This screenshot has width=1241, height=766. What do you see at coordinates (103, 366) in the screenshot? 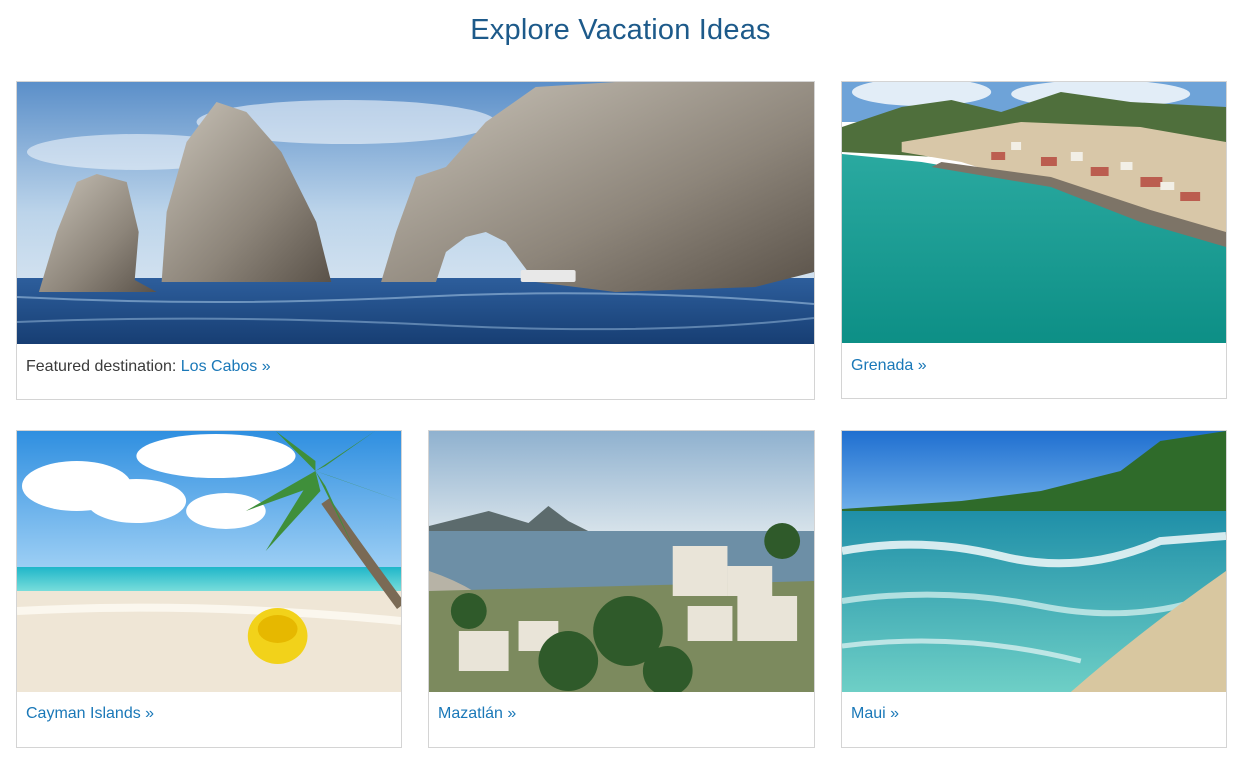
I see `featured-prefix: Featured destination:` at bounding box center [103, 366].